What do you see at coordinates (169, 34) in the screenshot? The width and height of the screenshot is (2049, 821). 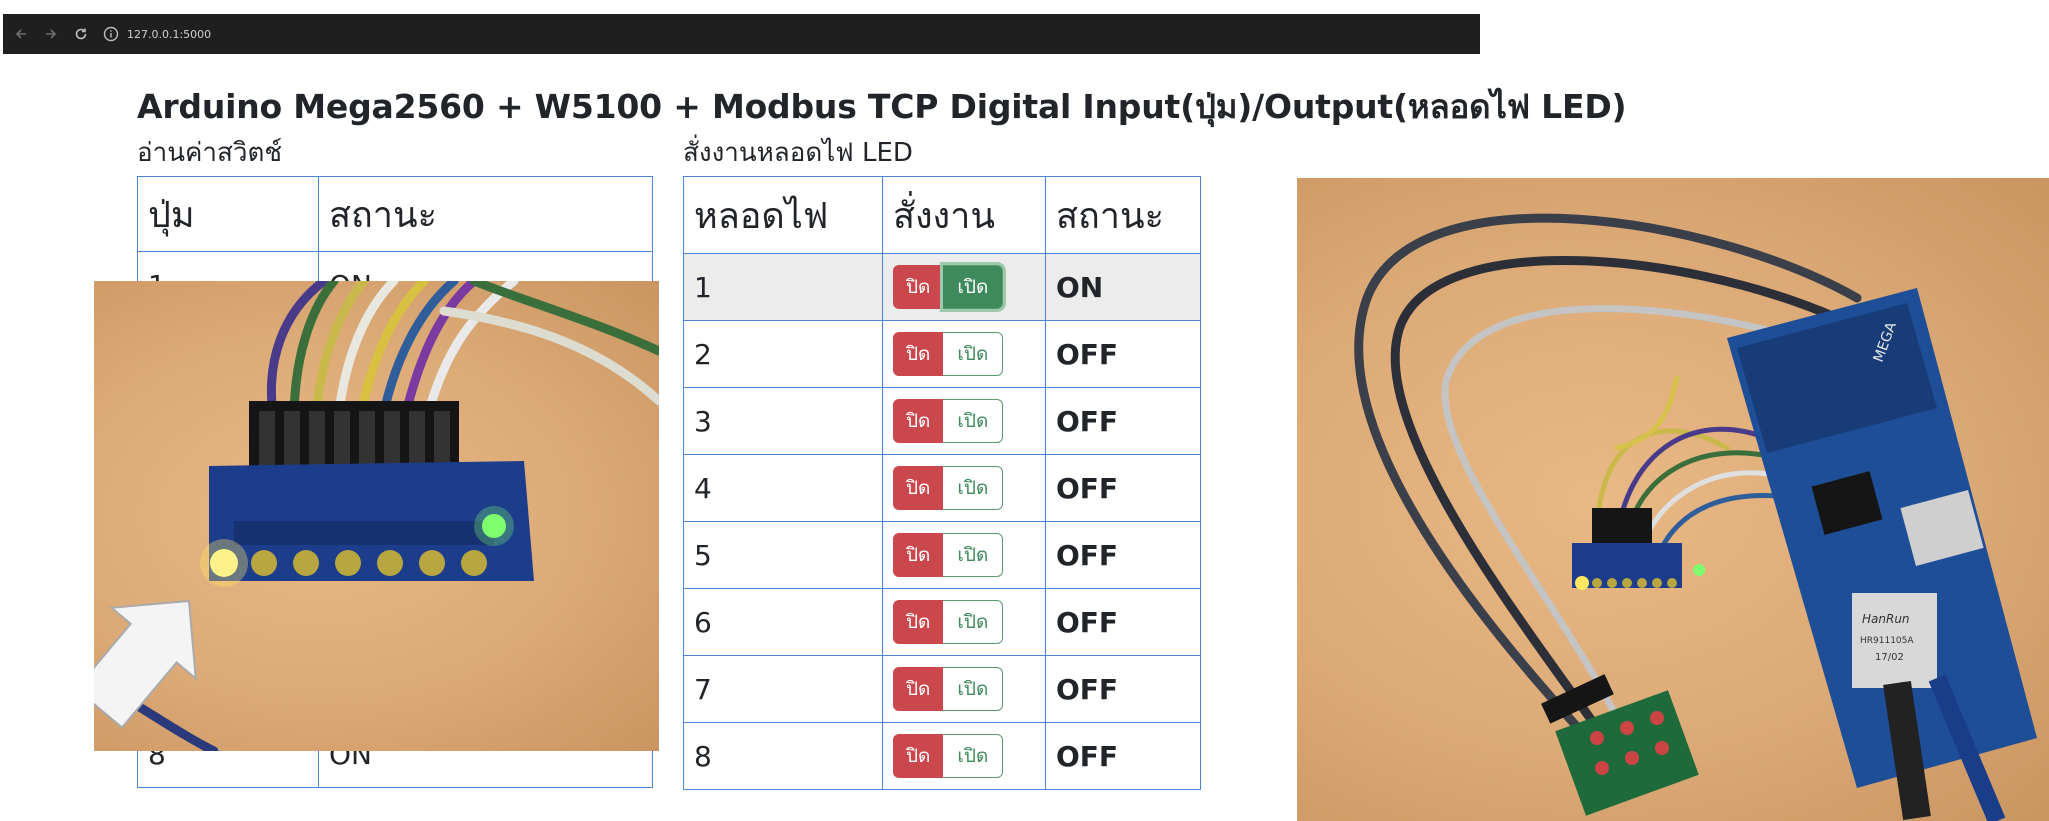 I see `url-text: 127.0.0.1:5000` at bounding box center [169, 34].